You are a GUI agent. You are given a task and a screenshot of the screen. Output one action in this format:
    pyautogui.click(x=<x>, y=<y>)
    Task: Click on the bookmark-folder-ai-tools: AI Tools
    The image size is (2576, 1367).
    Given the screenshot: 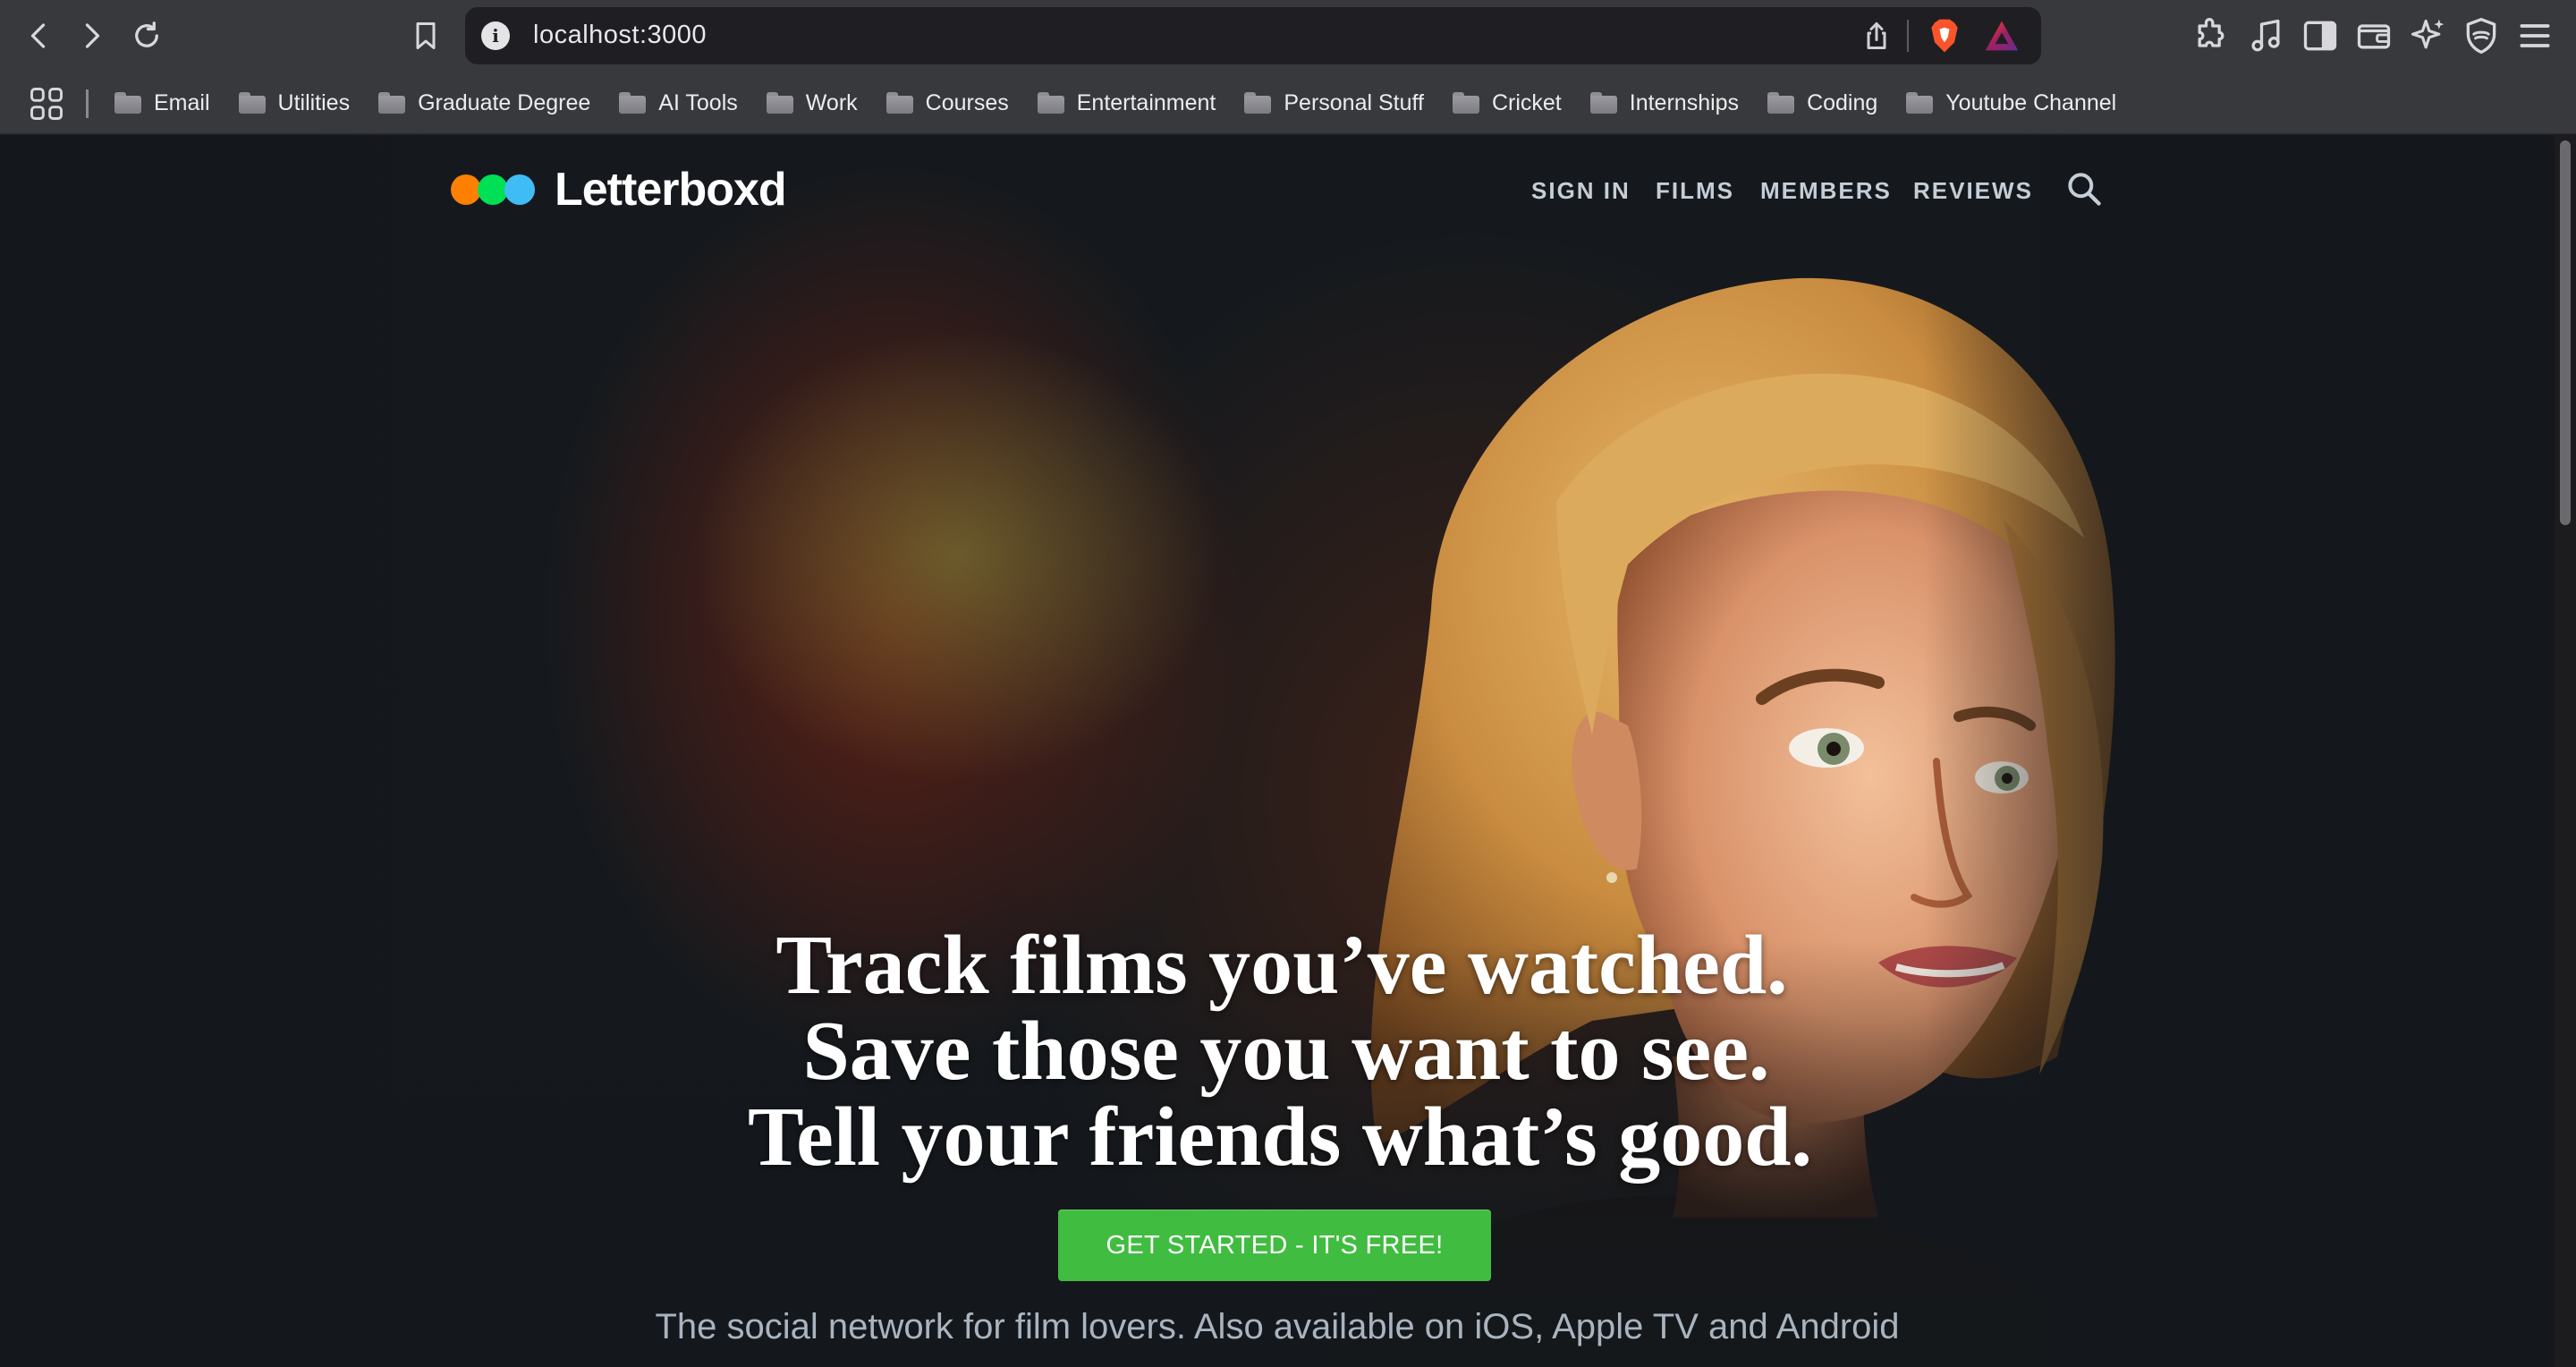 What is the action you would take?
    pyautogui.click(x=678, y=102)
    